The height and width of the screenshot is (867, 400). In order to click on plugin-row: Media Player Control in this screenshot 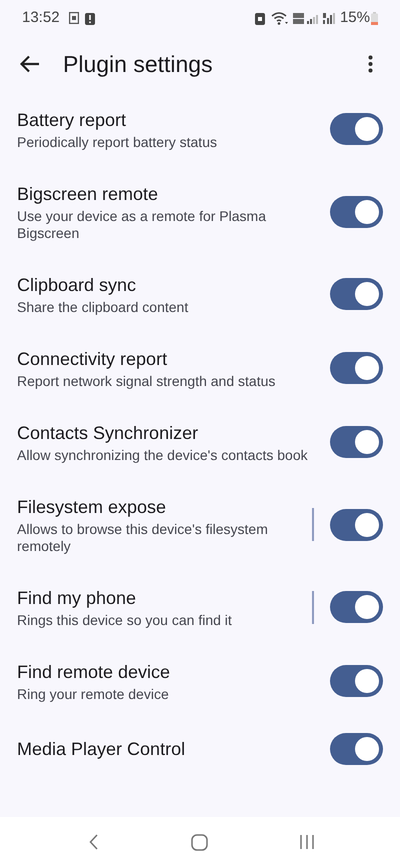, I will do `click(200, 761)`.